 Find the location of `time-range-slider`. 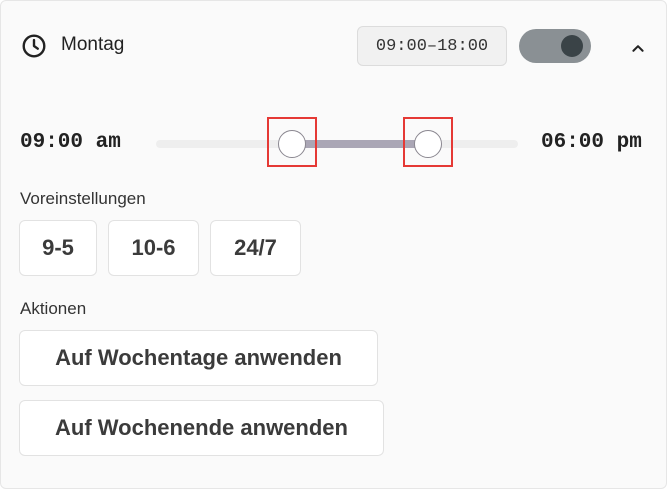

time-range-slider is located at coordinates (337, 142).